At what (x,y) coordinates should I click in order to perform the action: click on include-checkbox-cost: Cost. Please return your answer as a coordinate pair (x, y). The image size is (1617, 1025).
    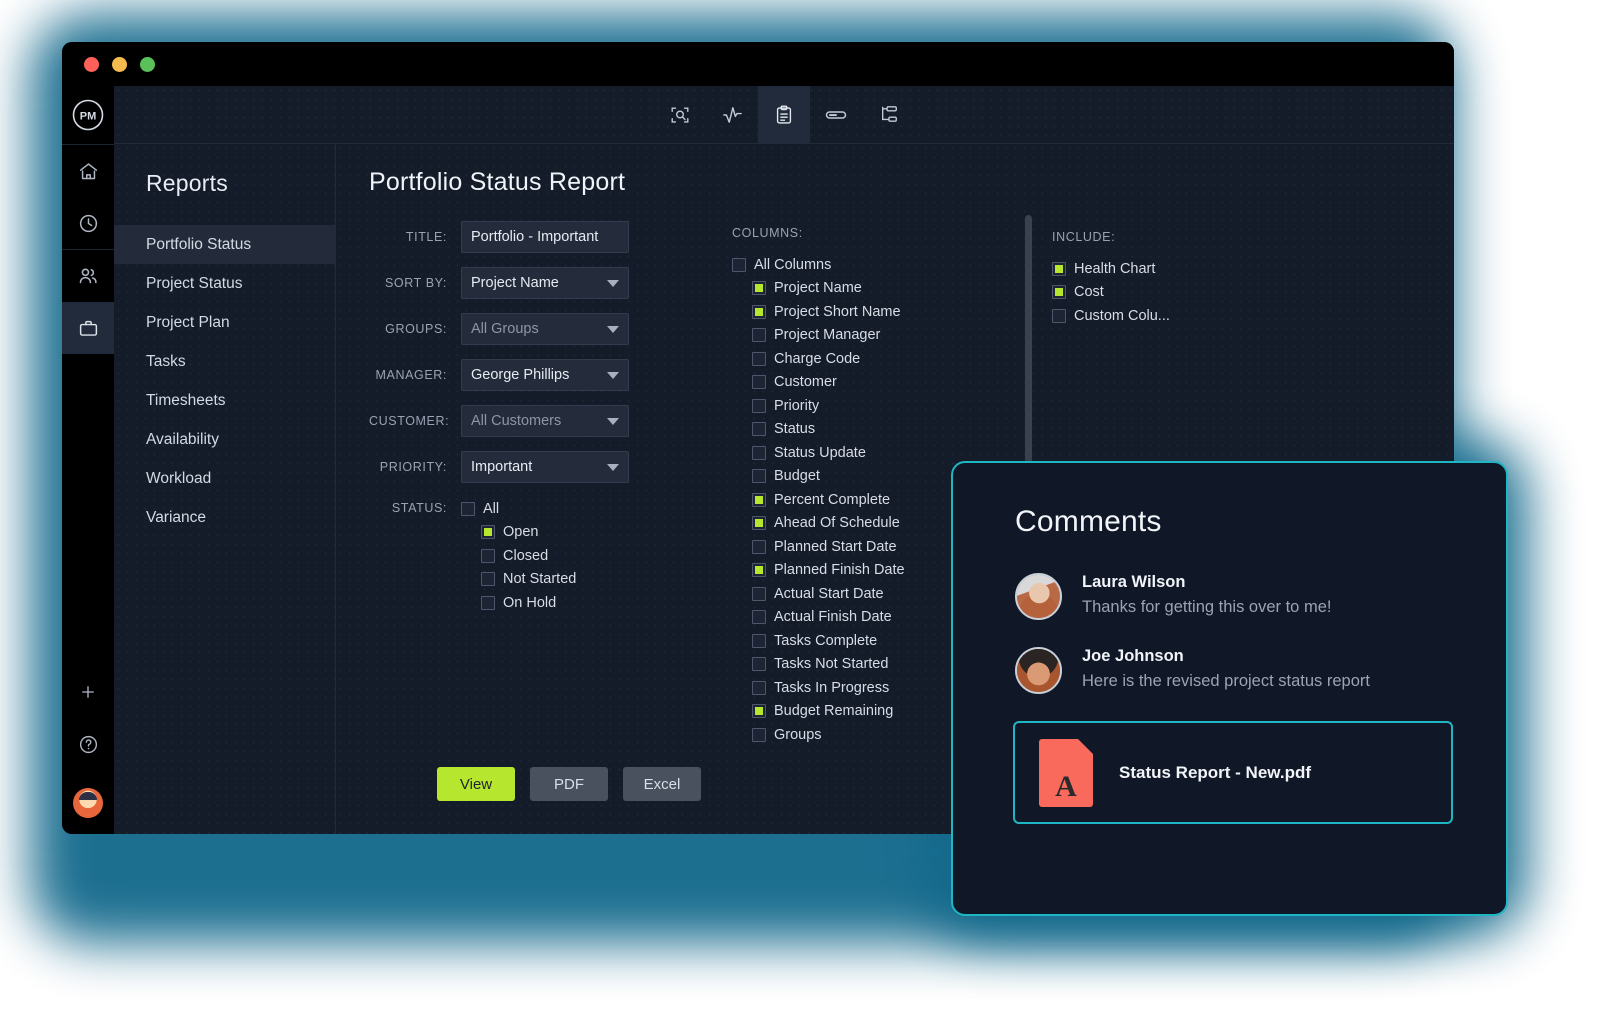
    Looking at the image, I should click on (1167, 293).